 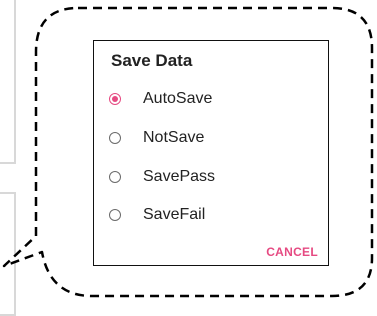 What do you see at coordinates (209, 138) in the screenshot?
I see `option-notsave: NotSave` at bounding box center [209, 138].